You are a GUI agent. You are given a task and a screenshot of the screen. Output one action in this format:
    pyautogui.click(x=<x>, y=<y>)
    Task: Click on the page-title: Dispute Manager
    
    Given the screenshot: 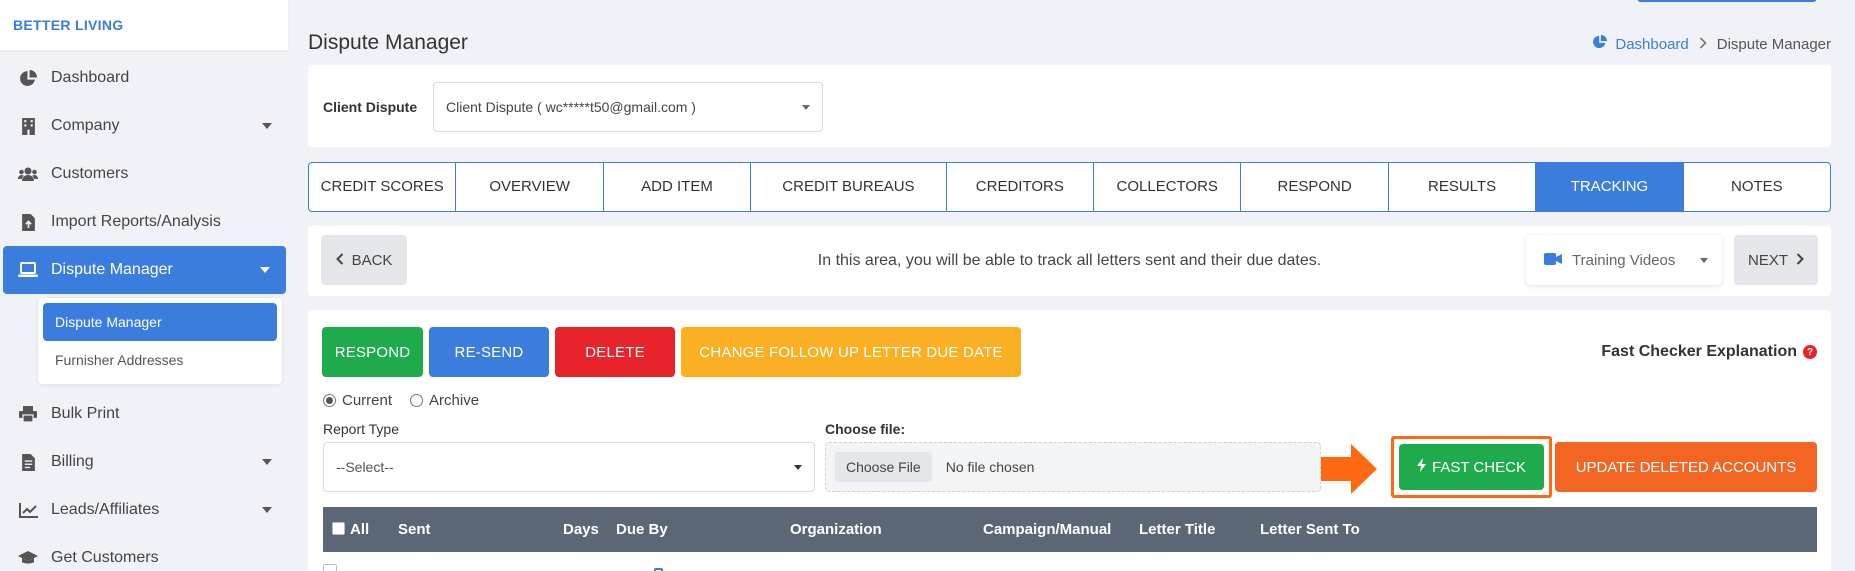 What is the action you would take?
    pyautogui.click(x=388, y=42)
    